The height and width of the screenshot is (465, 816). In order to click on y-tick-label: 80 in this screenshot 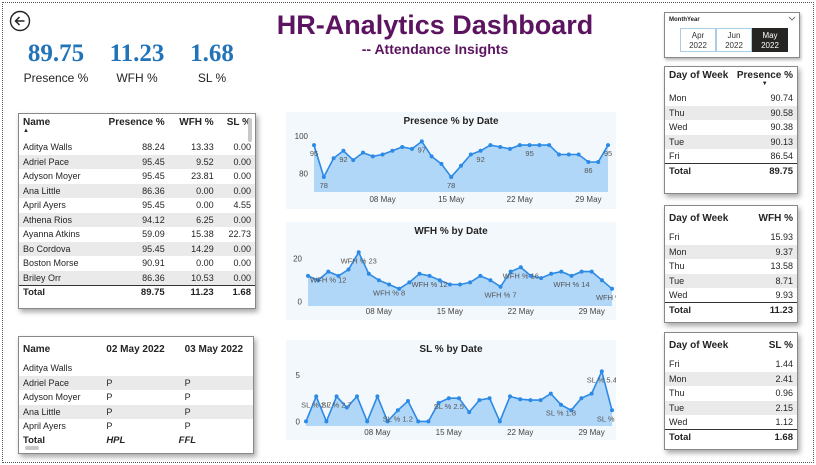, I will do `click(303, 173)`.